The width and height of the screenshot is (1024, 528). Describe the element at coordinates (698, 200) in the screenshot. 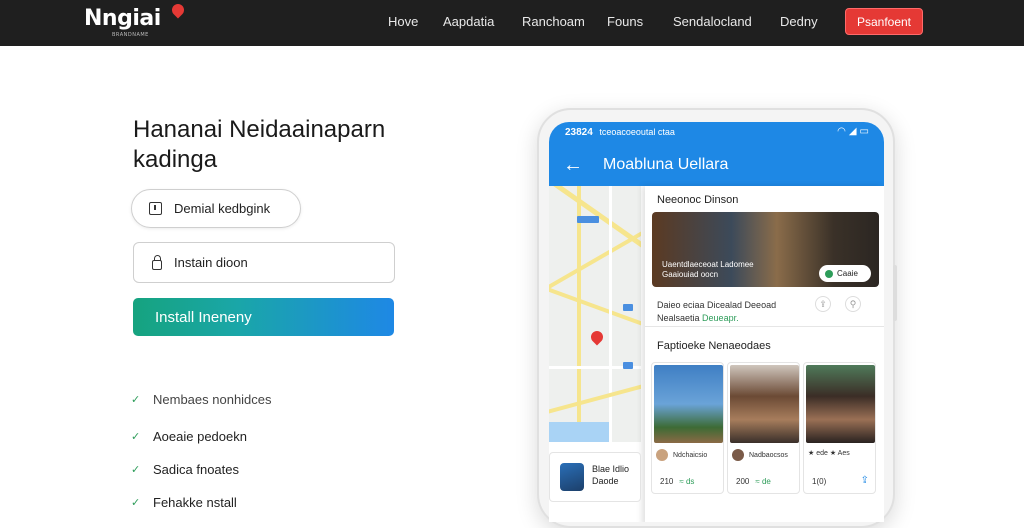

I see `panel-heading: Neeonoc Dinson` at that location.